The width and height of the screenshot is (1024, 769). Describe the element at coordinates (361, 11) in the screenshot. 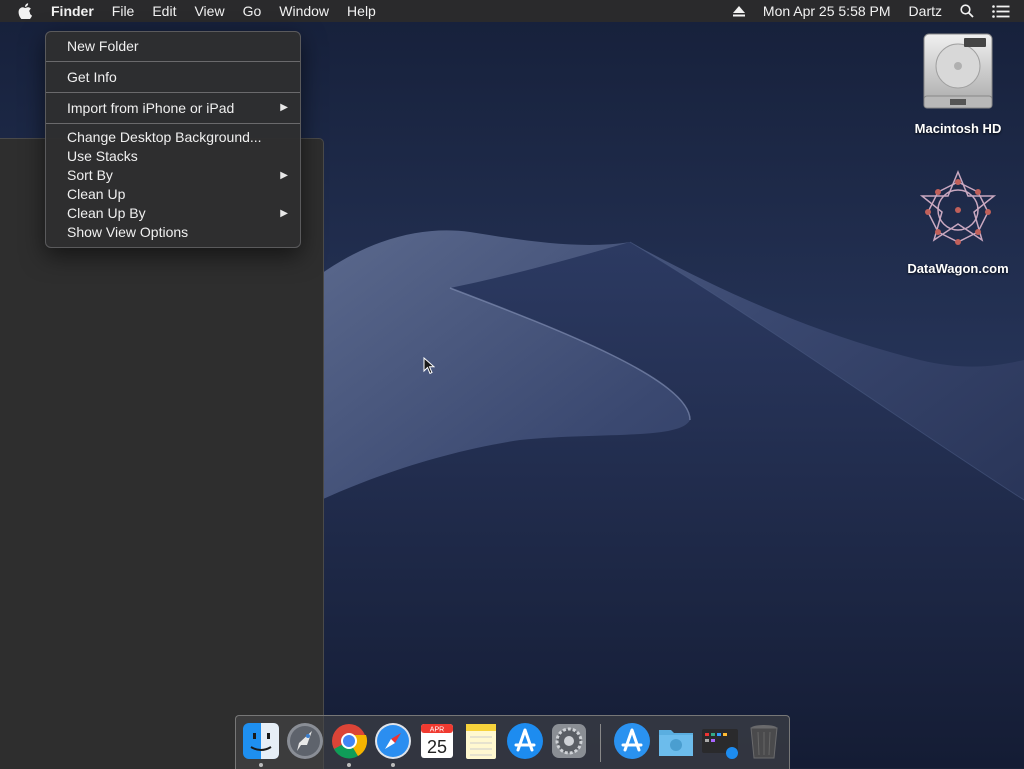

I see `menu-help: Help` at that location.